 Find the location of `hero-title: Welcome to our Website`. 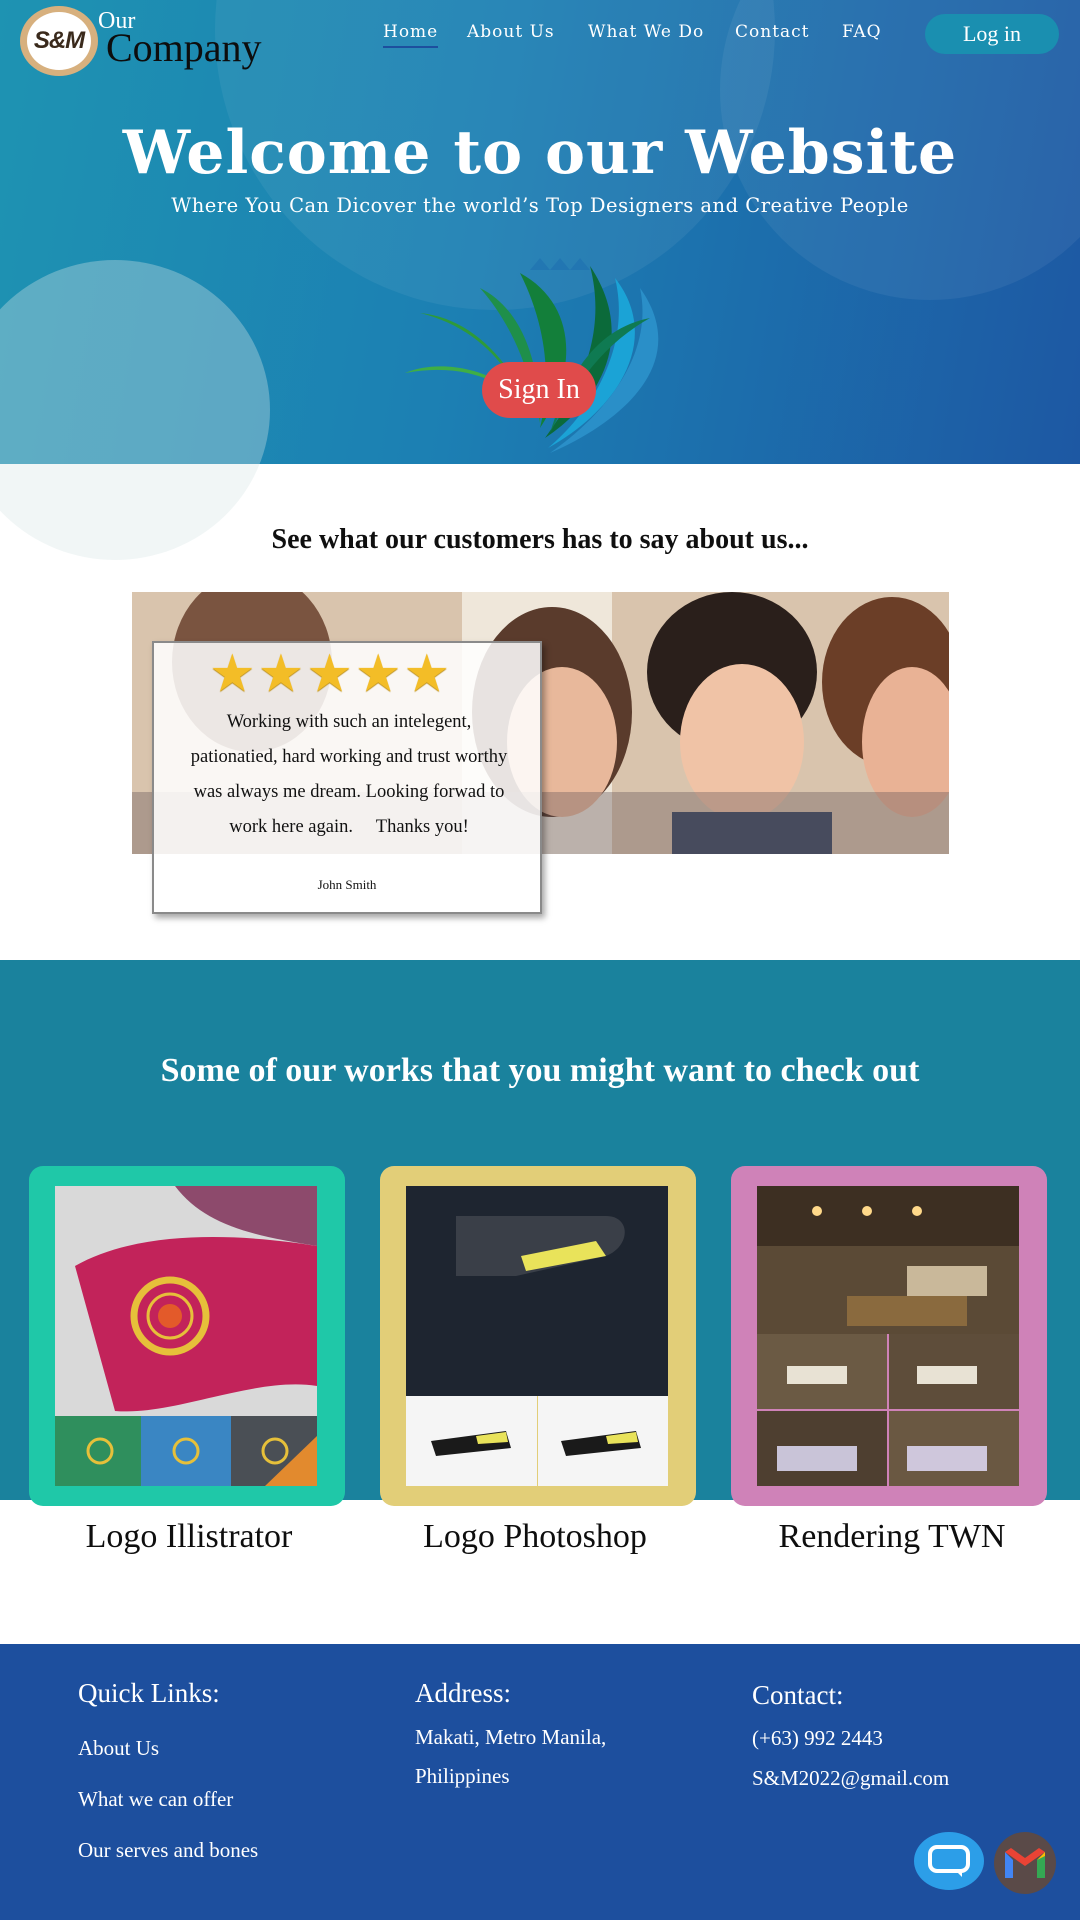

hero-title: Welcome to our Website is located at coordinates (540, 153).